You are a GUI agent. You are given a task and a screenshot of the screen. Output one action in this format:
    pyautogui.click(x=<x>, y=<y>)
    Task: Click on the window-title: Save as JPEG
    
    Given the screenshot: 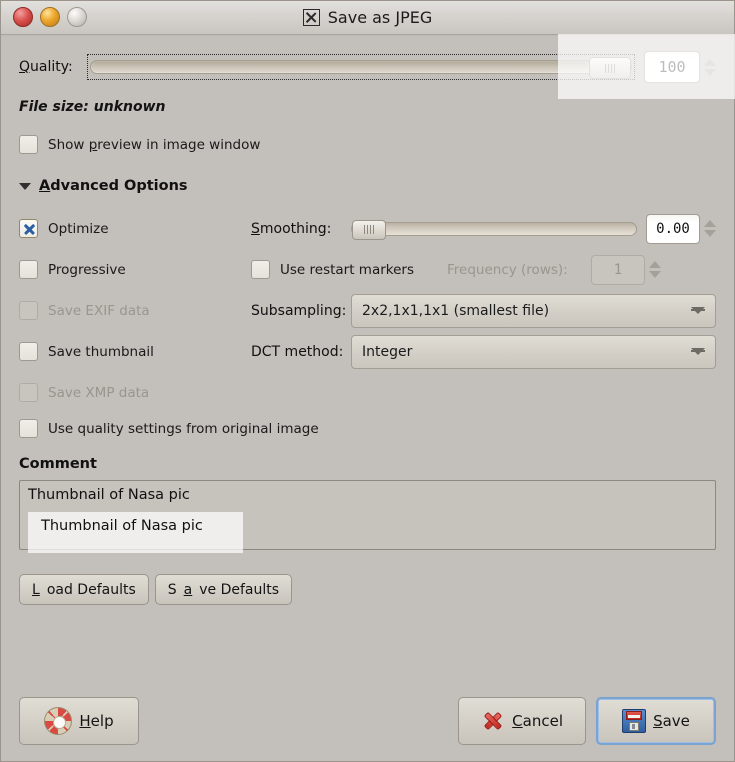 What is the action you would take?
    pyautogui.click(x=367, y=17)
    